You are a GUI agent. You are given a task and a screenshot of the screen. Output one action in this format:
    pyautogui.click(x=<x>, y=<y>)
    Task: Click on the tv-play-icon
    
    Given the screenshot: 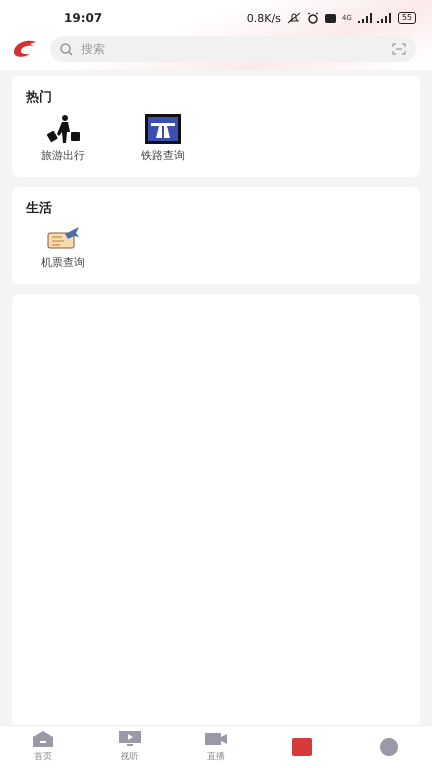 What is the action you would take?
    pyautogui.click(x=129, y=739)
    